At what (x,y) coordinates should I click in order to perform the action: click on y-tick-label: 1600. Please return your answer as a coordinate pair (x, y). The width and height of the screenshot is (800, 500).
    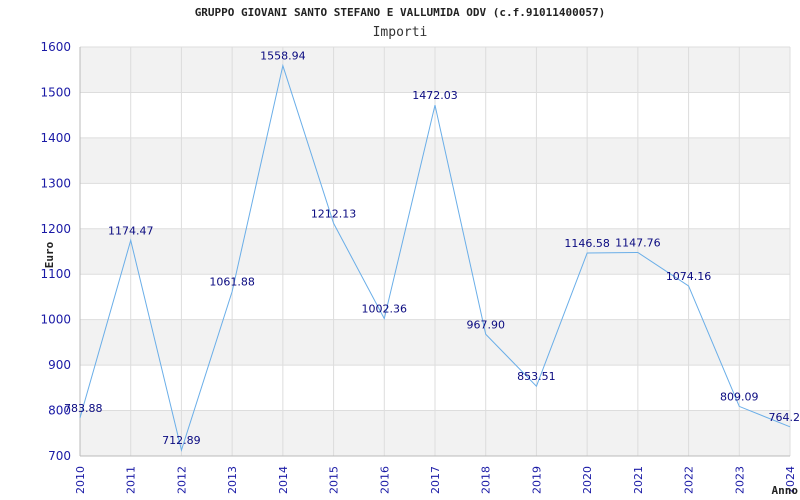
    Looking at the image, I should click on (55, 47).